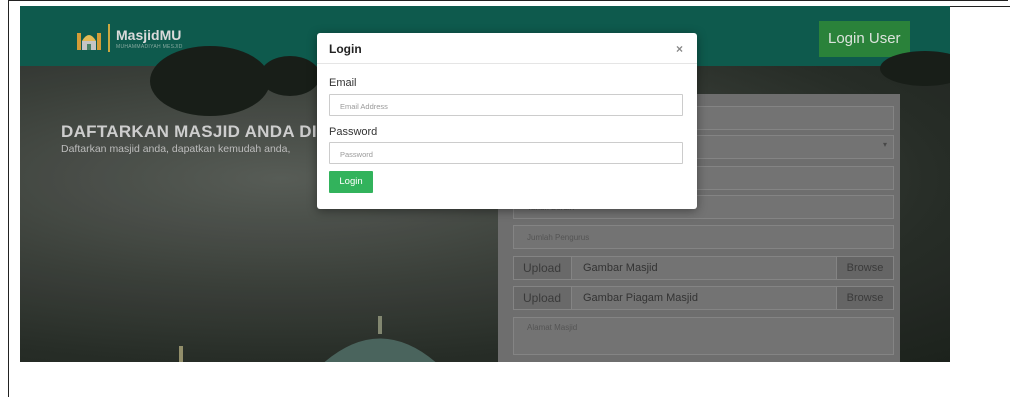  I want to click on modal-header: Login ×, so click(507, 48).